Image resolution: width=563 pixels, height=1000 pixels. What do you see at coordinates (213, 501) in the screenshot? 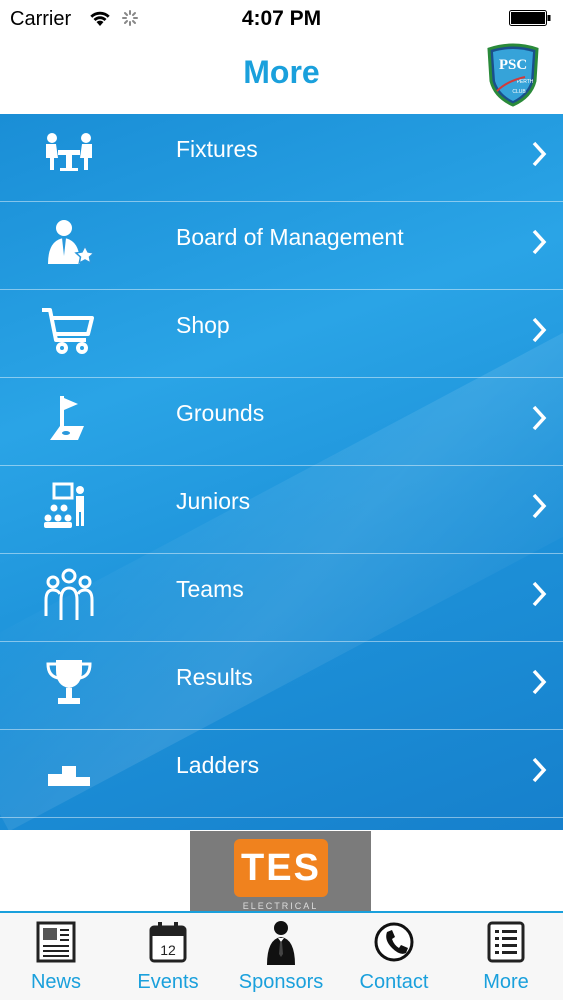
I see `menu-item-label: Juniors` at bounding box center [213, 501].